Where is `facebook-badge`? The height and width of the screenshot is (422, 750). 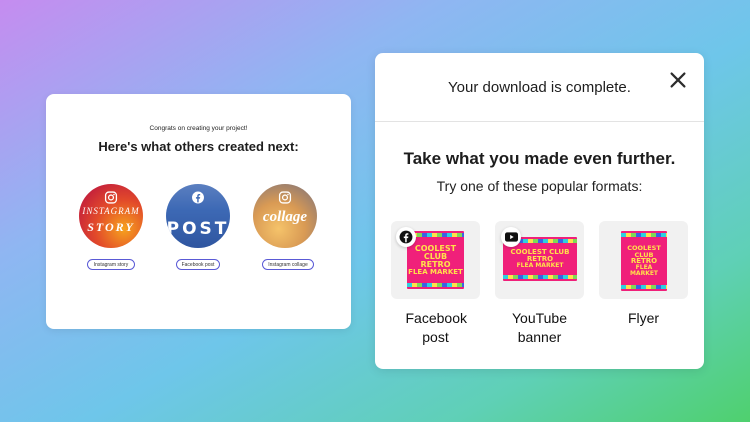 facebook-badge is located at coordinates (406, 237).